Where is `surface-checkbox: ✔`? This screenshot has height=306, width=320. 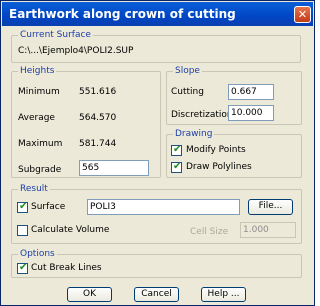 surface-checkbox: ✔ is located at coordinates (22, 207).